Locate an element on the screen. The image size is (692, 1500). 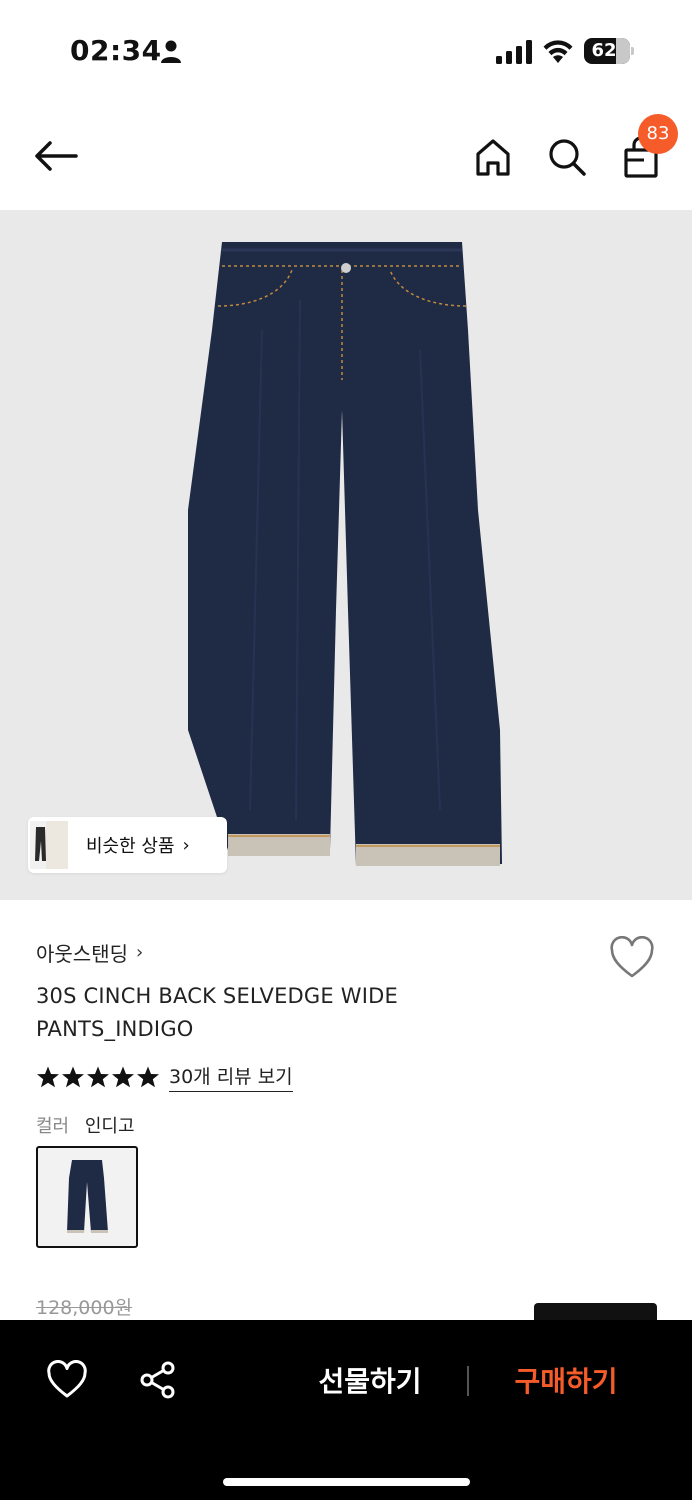
buy-button: 구매하기 is located at coordinates (566, 1382).